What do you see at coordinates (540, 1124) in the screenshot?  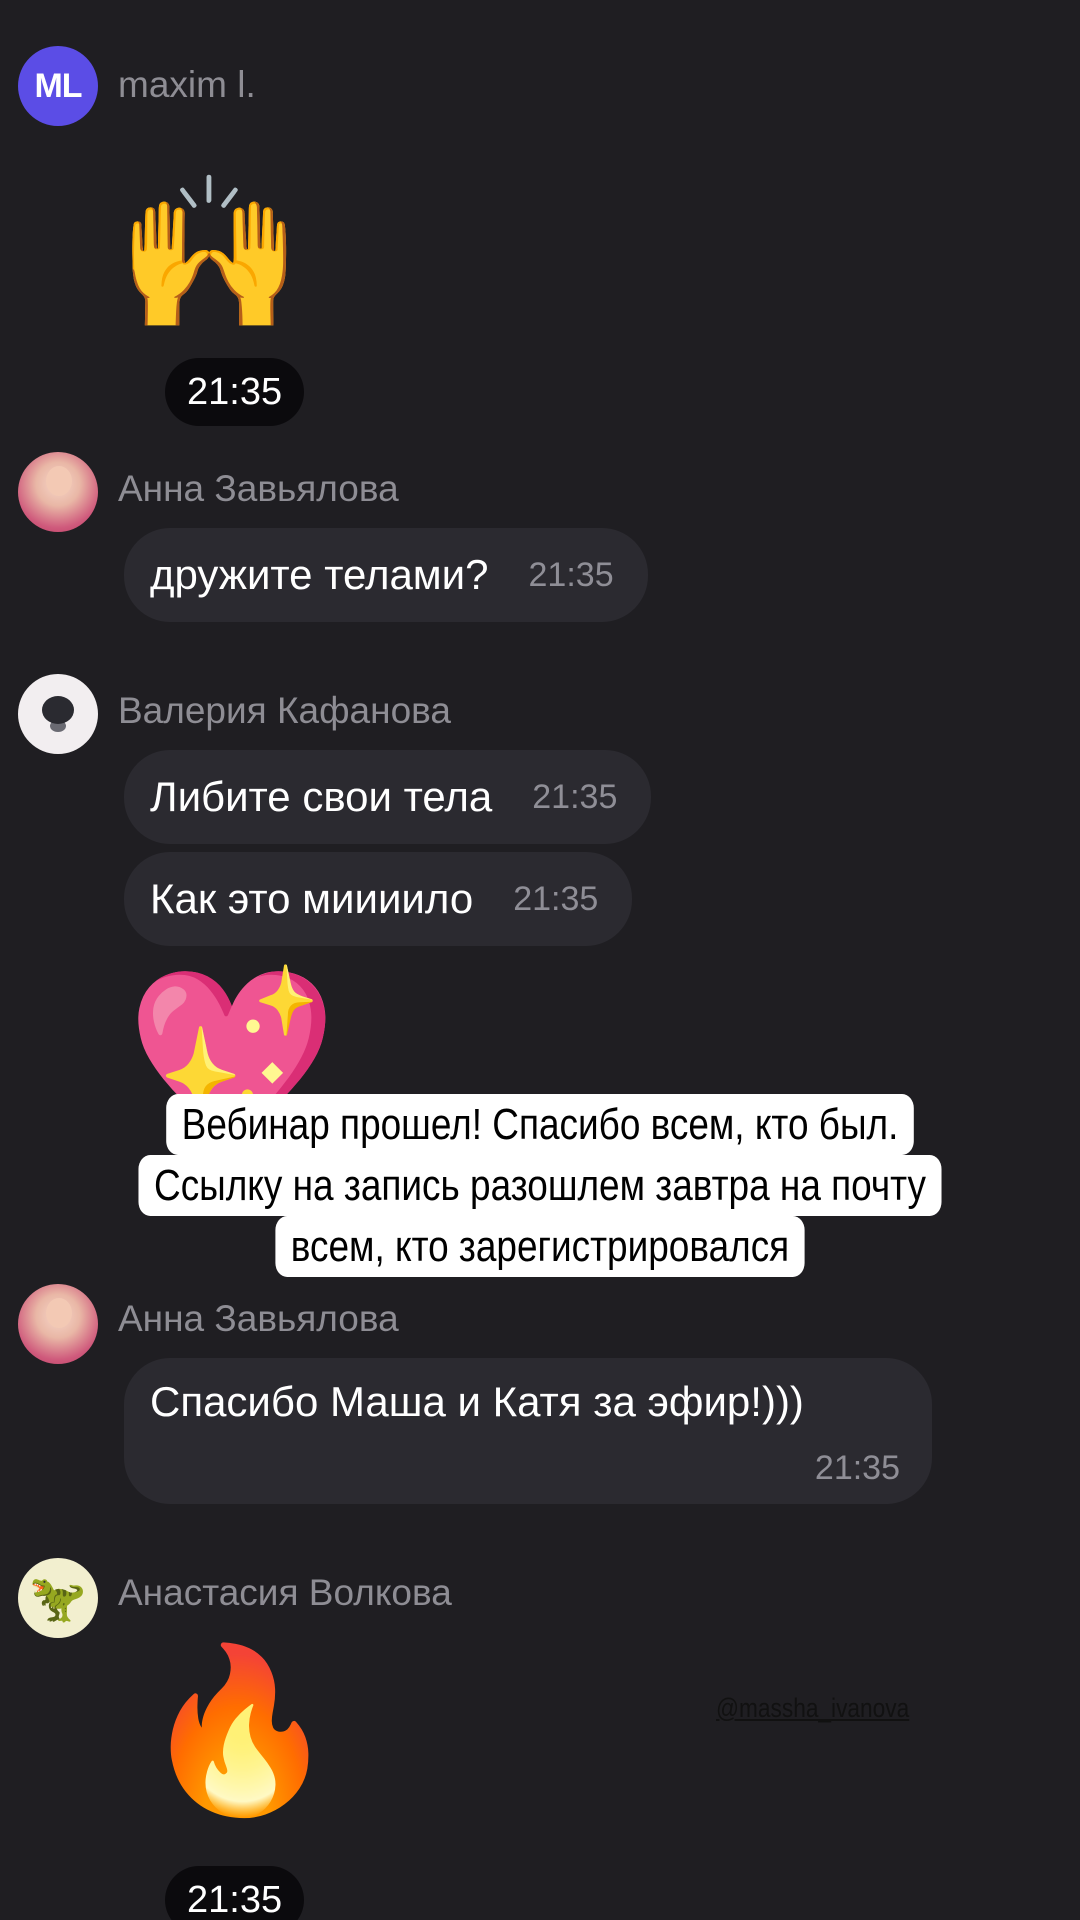 I see `caption-line: Вебинар прошел! Спасибо всем, кто был.` at bounding box center [540, 1124].